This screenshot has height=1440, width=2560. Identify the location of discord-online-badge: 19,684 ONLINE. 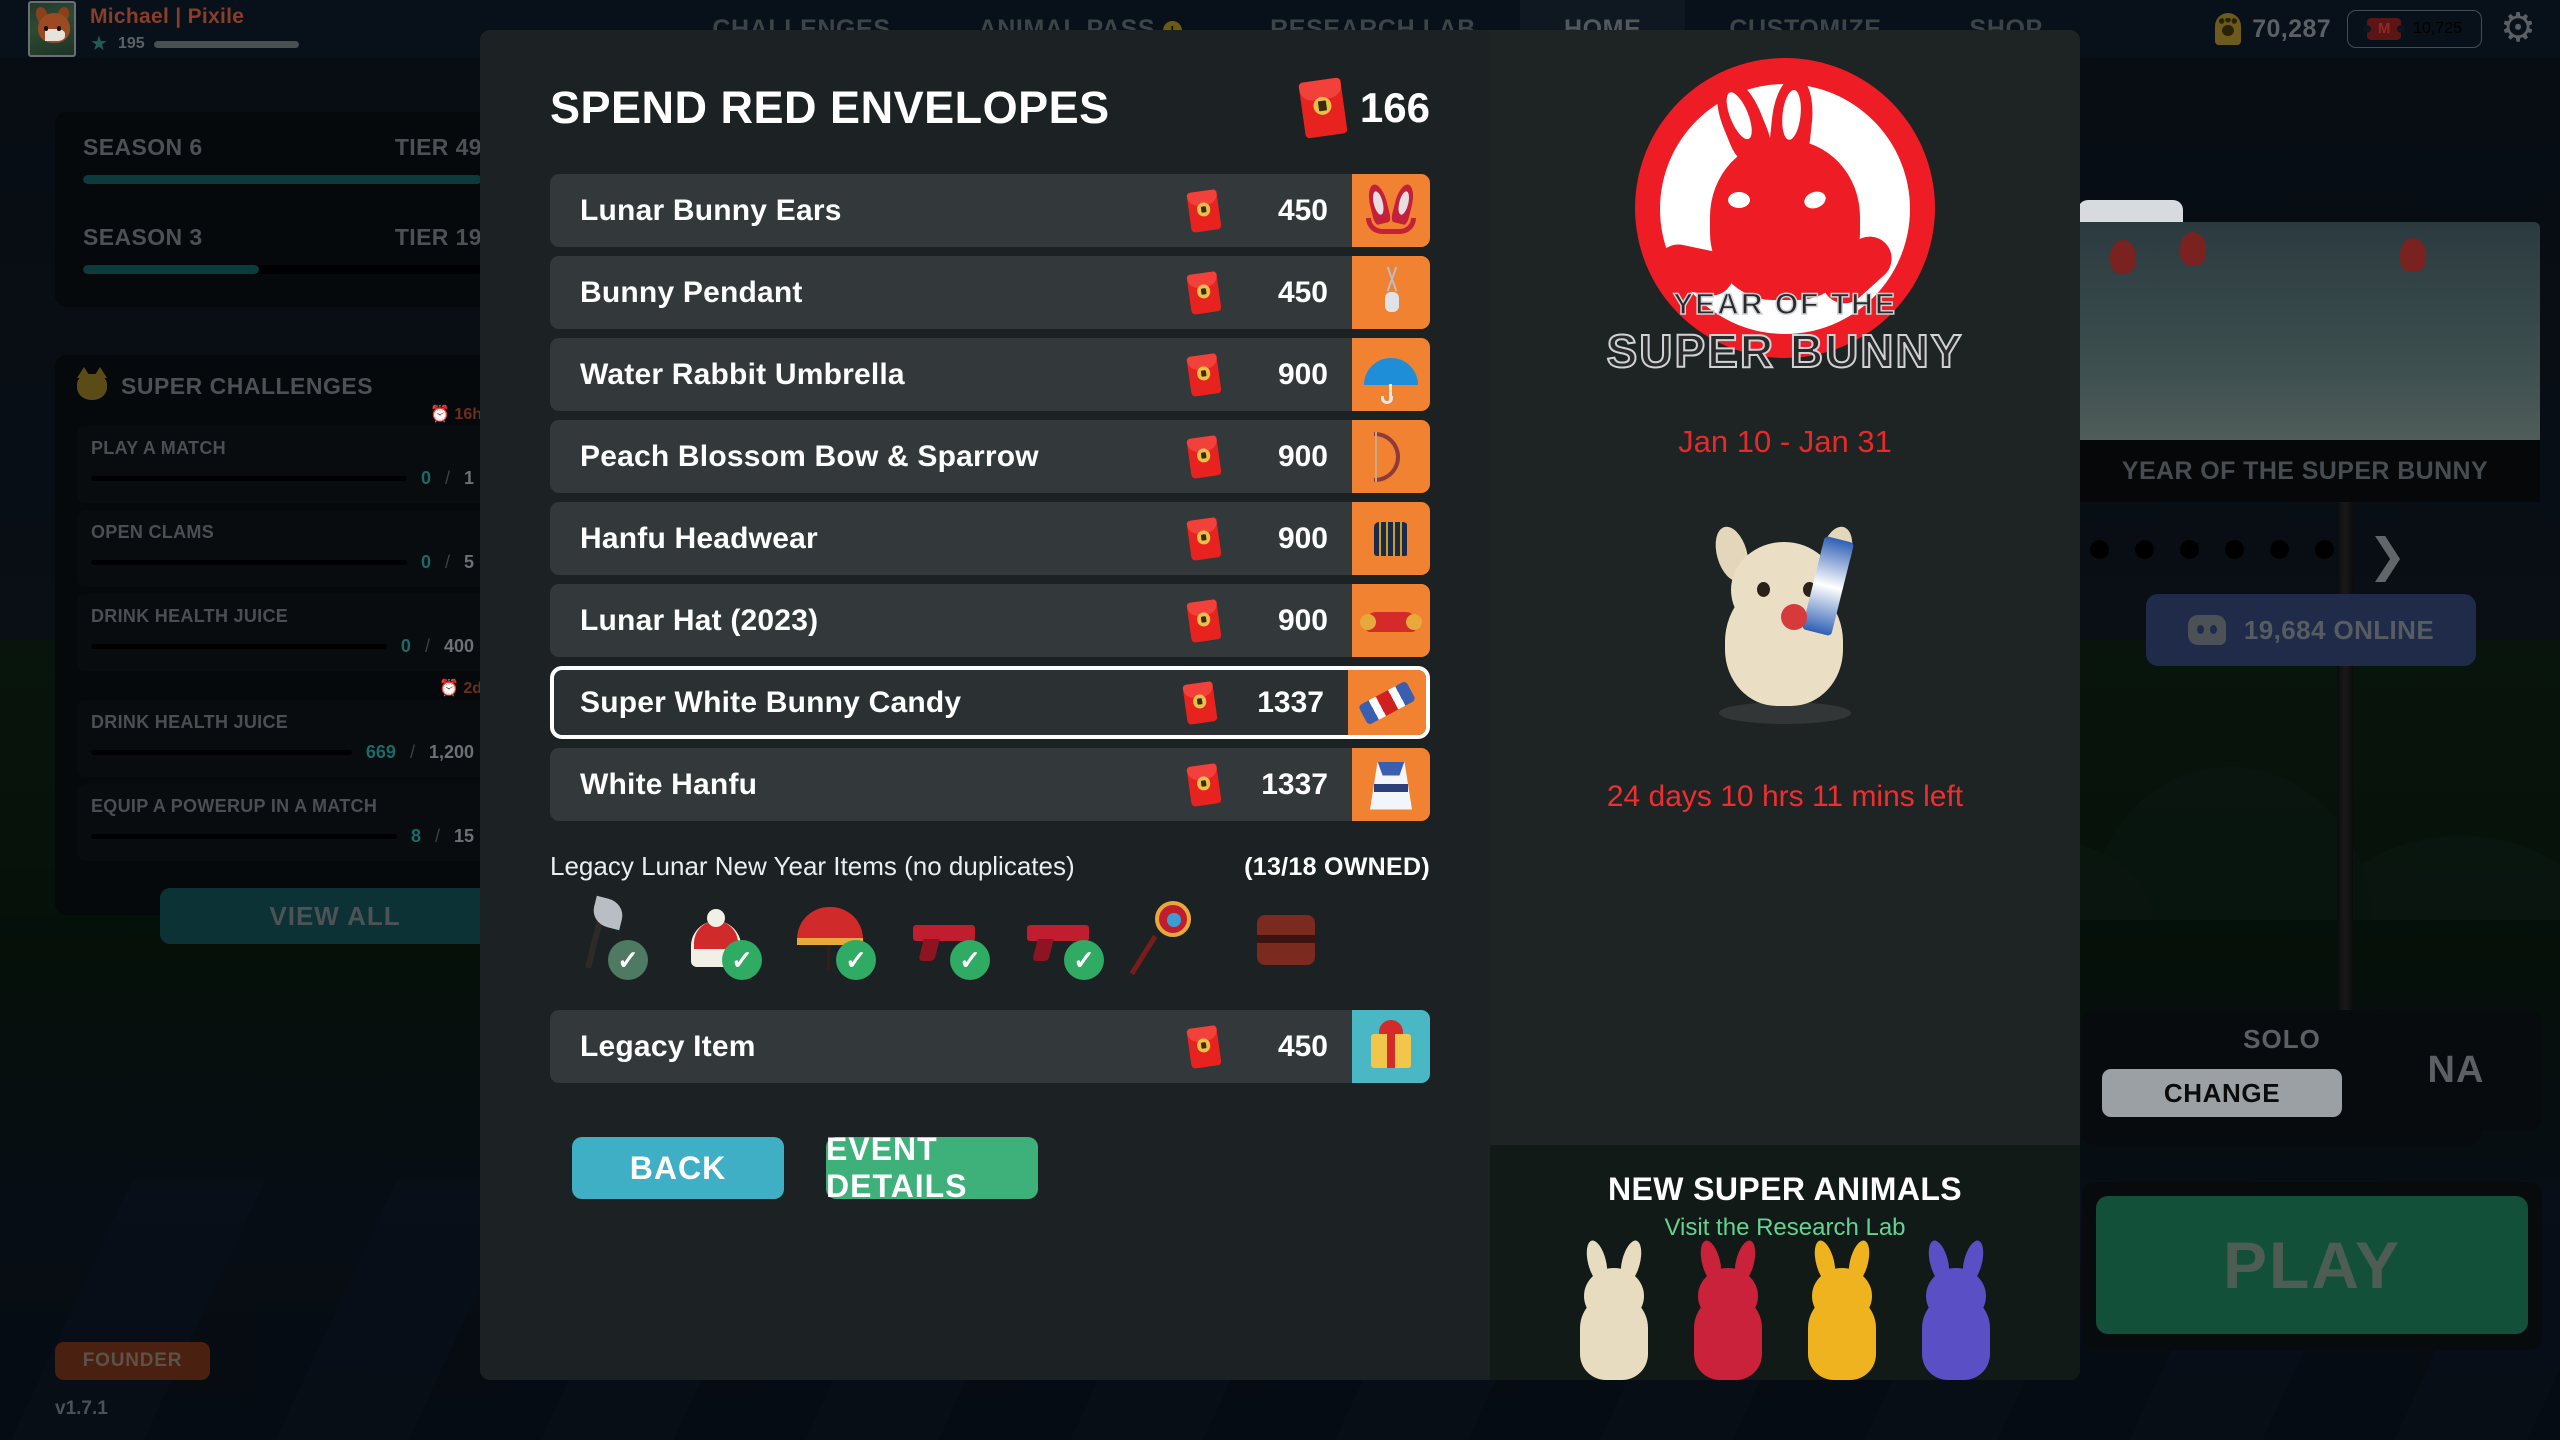
(2311, 630).